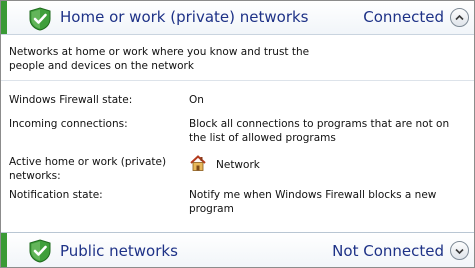 This screenshot has height=268, width=475. Describe the element at coordinates (237, 80) in the screenshot. I see `divider` at that location.